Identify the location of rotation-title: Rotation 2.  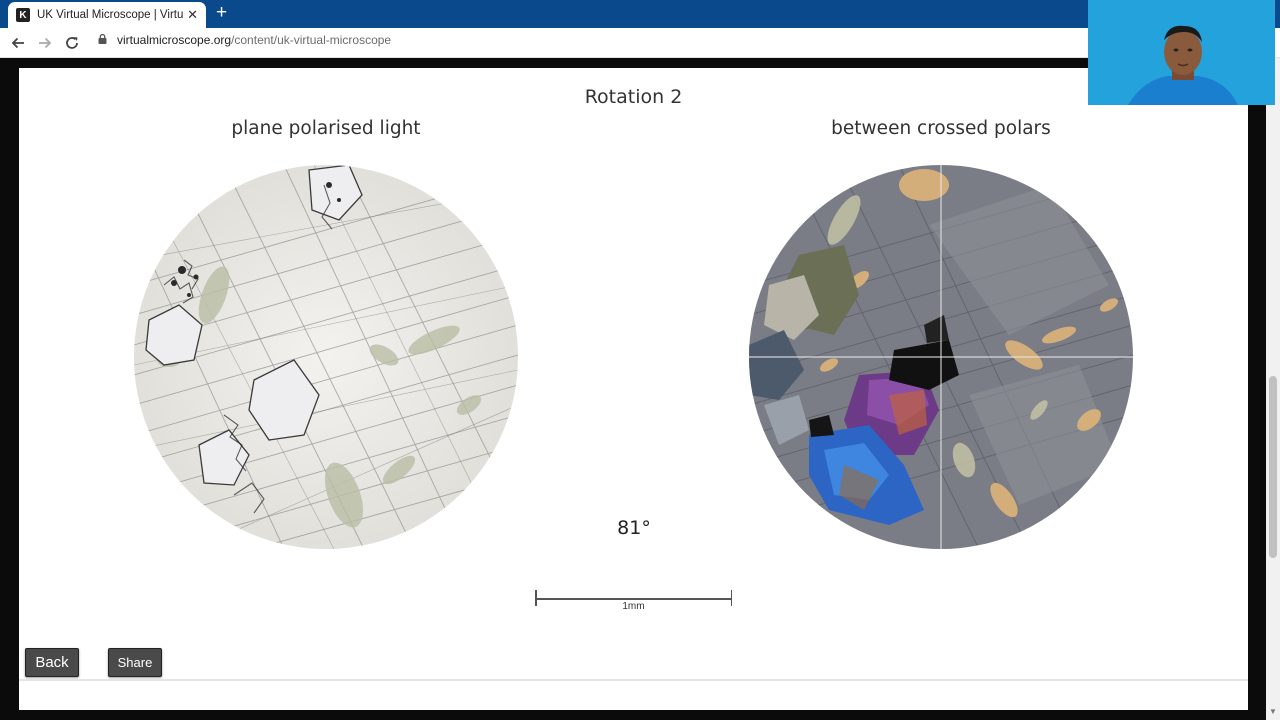
(633, 97).